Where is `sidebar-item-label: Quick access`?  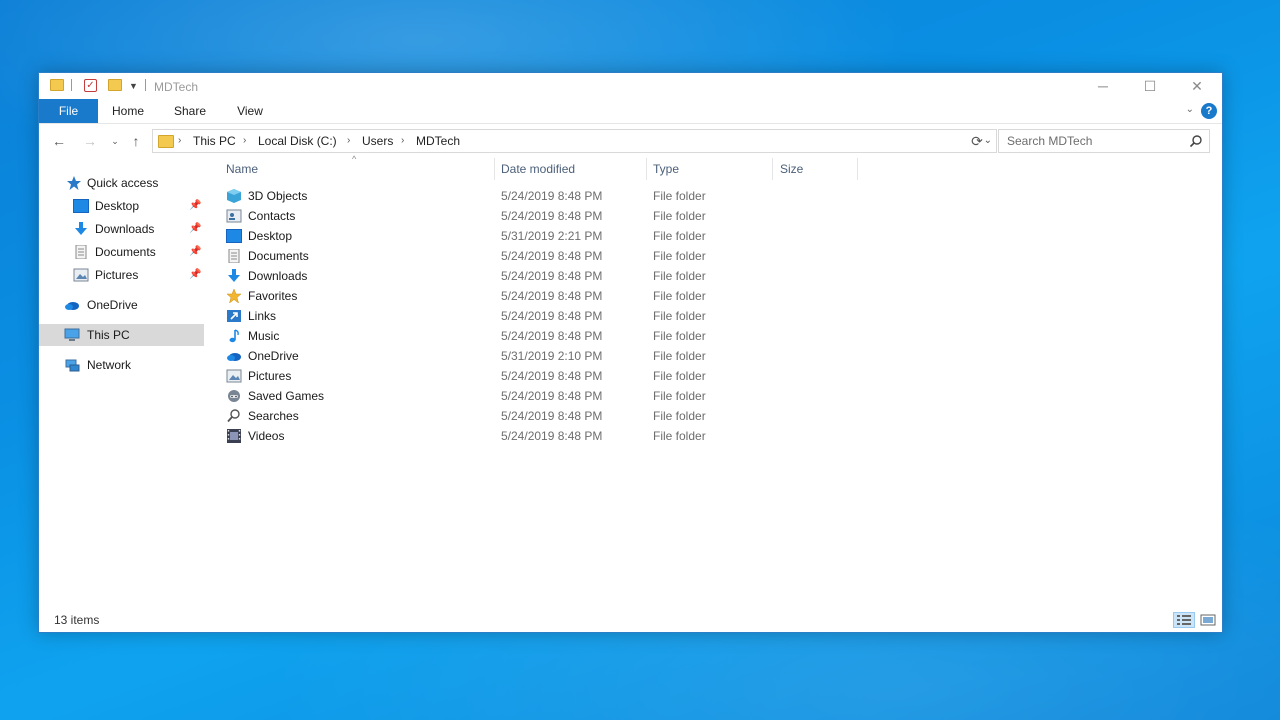
sidebar-item-label: Quick access is located at coordinates (123, 183).